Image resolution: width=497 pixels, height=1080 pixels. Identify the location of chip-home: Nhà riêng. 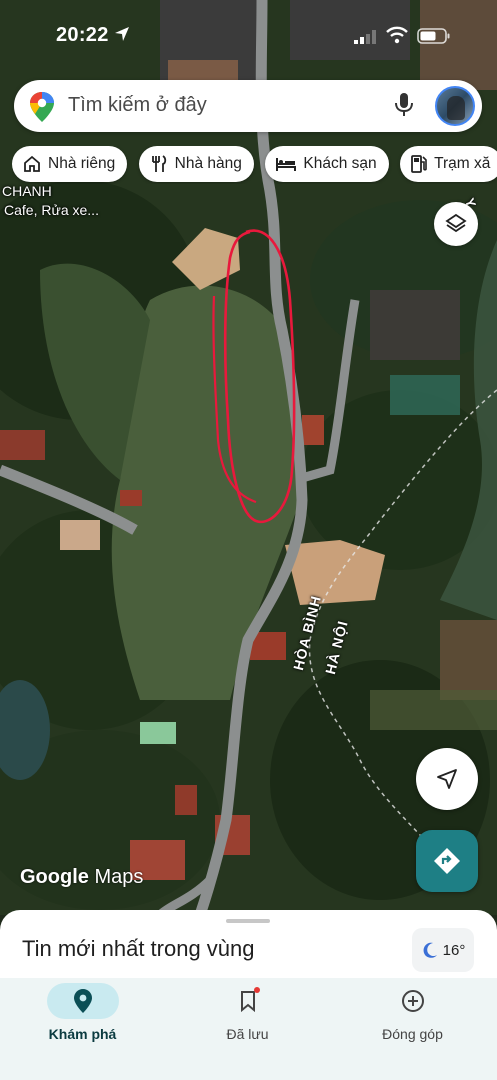
(70, 164).